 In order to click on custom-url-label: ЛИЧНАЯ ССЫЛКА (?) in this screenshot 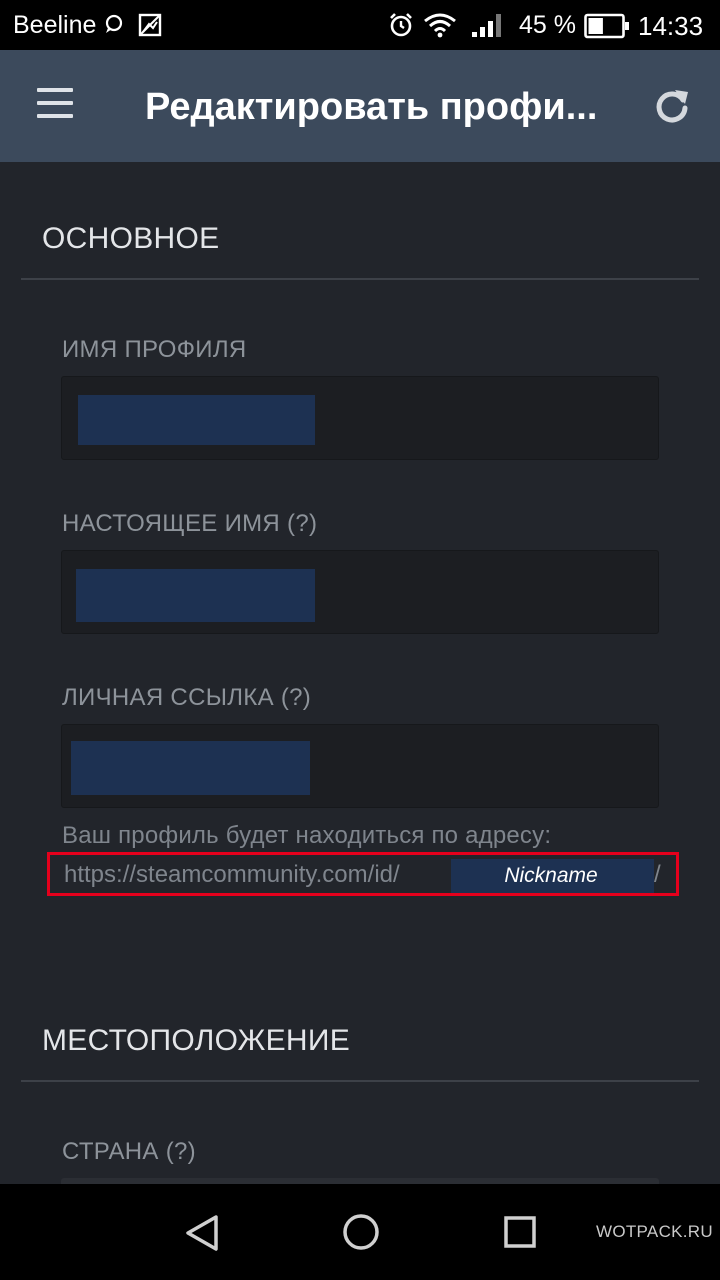, I will do `click(187, 697)`.